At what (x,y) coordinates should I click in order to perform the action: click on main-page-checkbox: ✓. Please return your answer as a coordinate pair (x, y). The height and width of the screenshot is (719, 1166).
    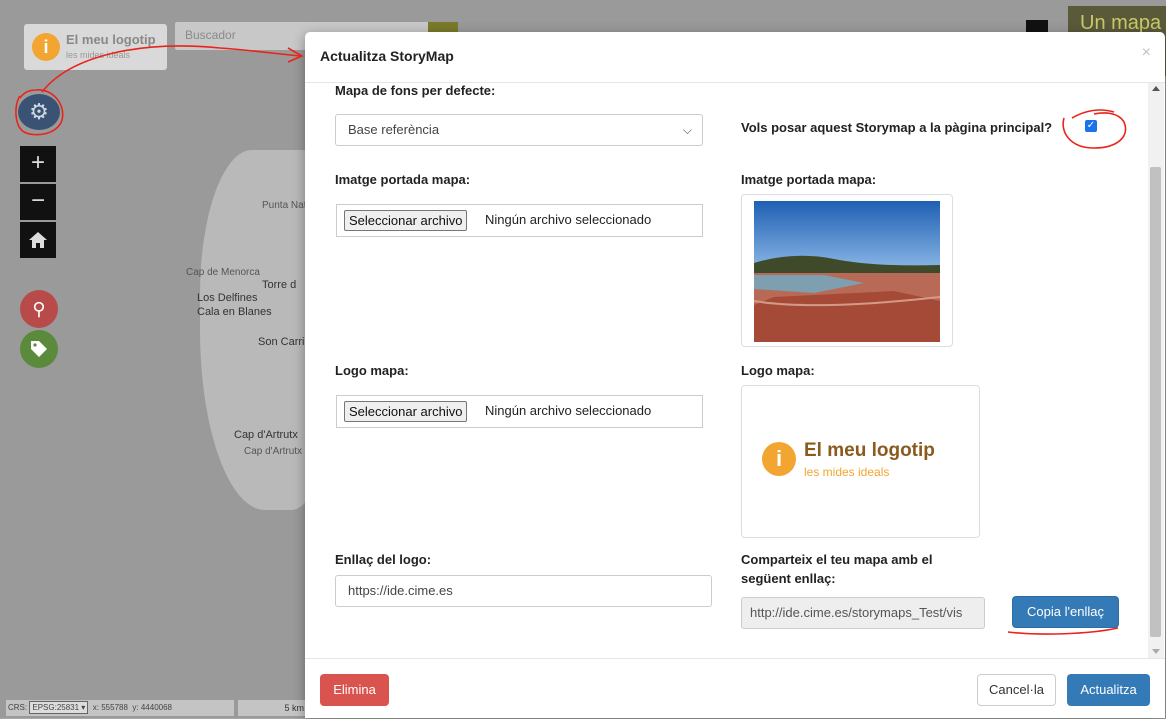
    Looking at the image, I should click on (1091, 126).